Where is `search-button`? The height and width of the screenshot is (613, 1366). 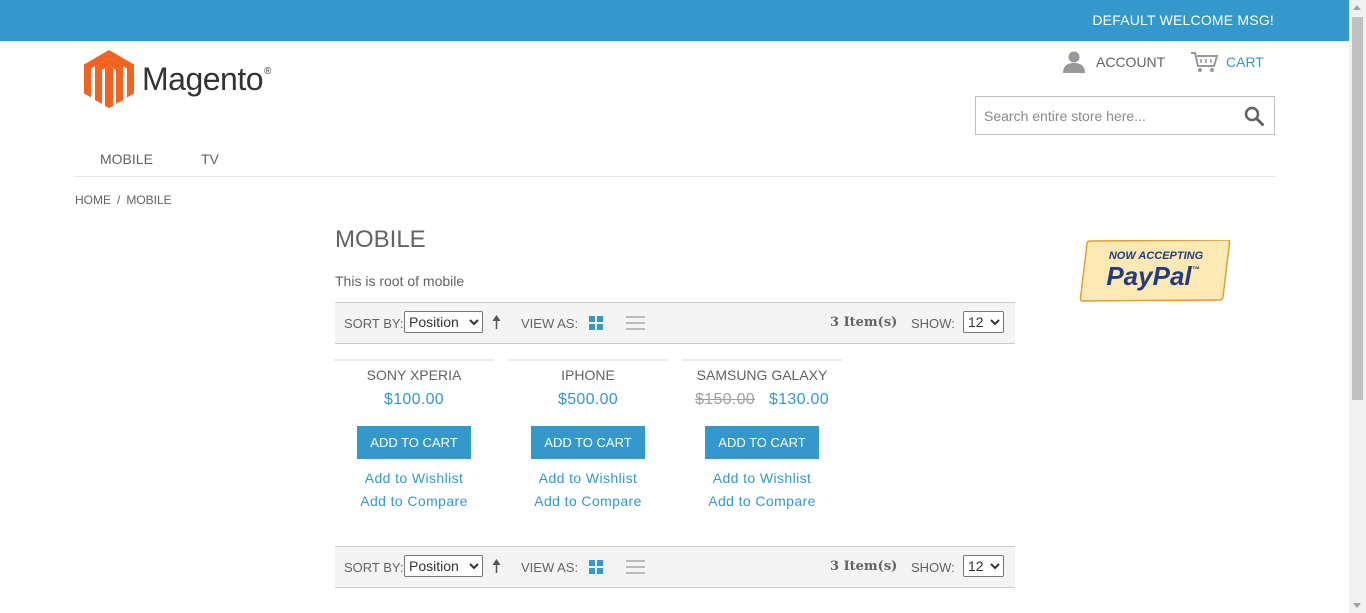 search-button is located at coordinates (1254, 118).